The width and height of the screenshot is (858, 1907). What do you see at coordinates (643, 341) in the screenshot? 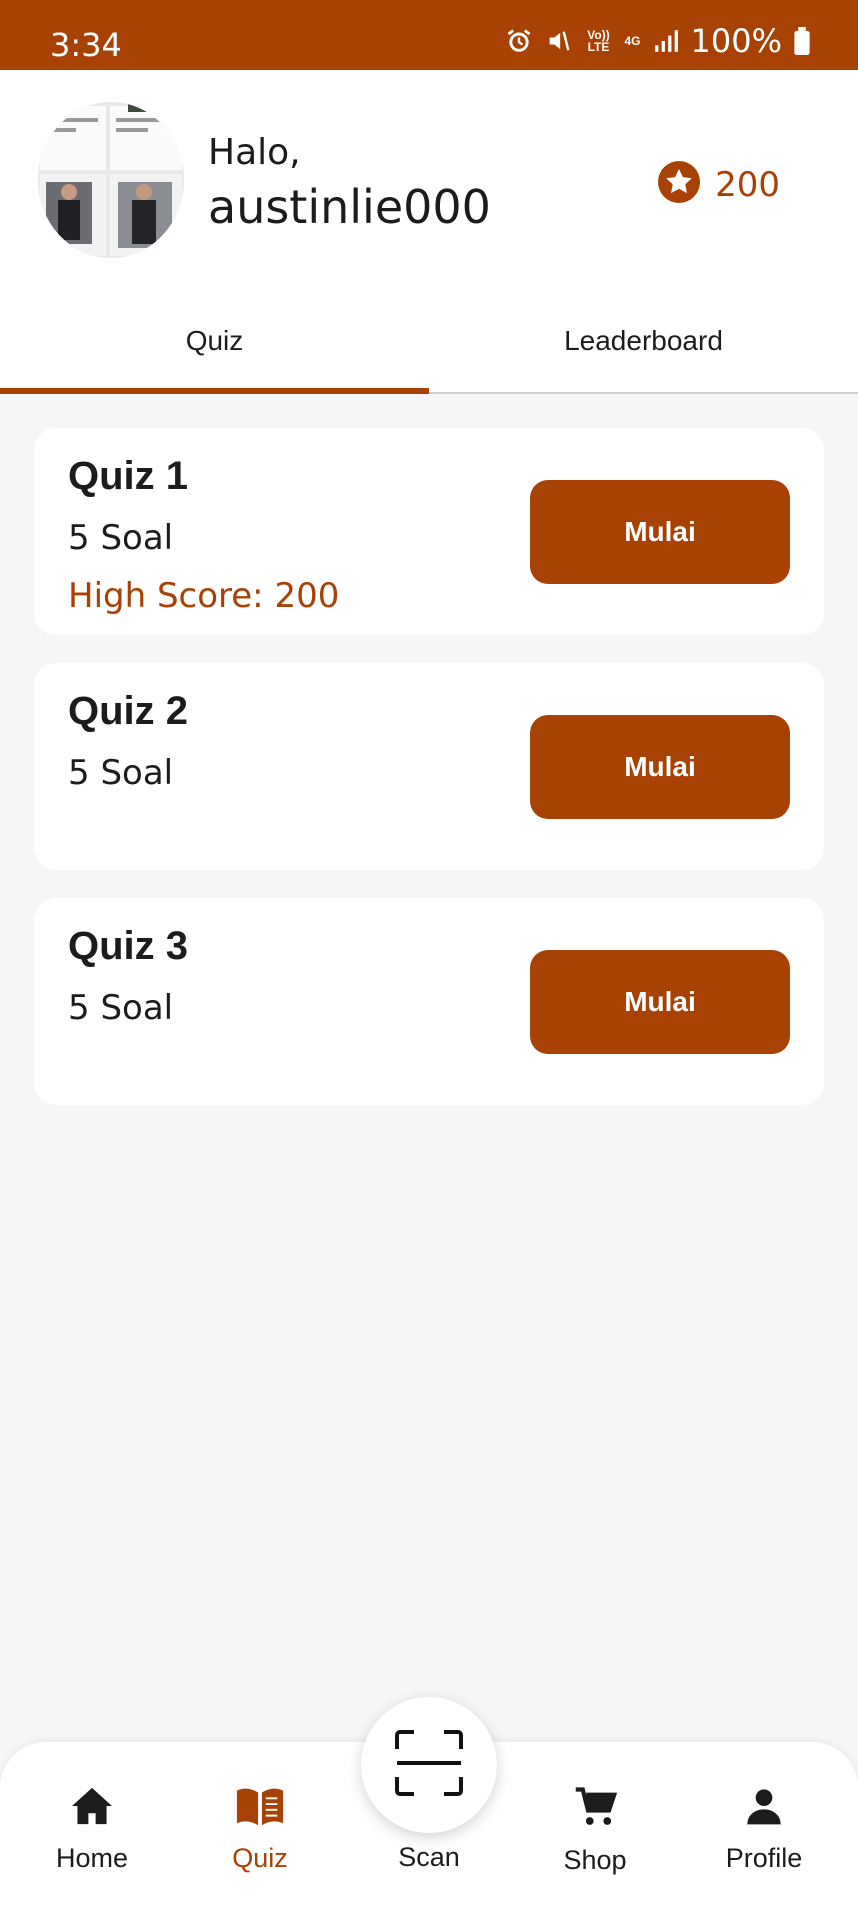
I see `tab-leaderboard: Leaderboard` at bounding box center [643, 341].